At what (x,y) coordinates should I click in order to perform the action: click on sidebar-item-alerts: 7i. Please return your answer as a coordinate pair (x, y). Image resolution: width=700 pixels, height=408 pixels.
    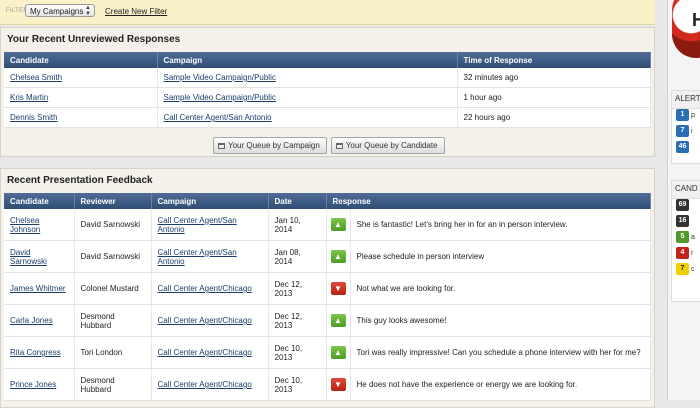
    Looking at the image, I should click on (686, 133).